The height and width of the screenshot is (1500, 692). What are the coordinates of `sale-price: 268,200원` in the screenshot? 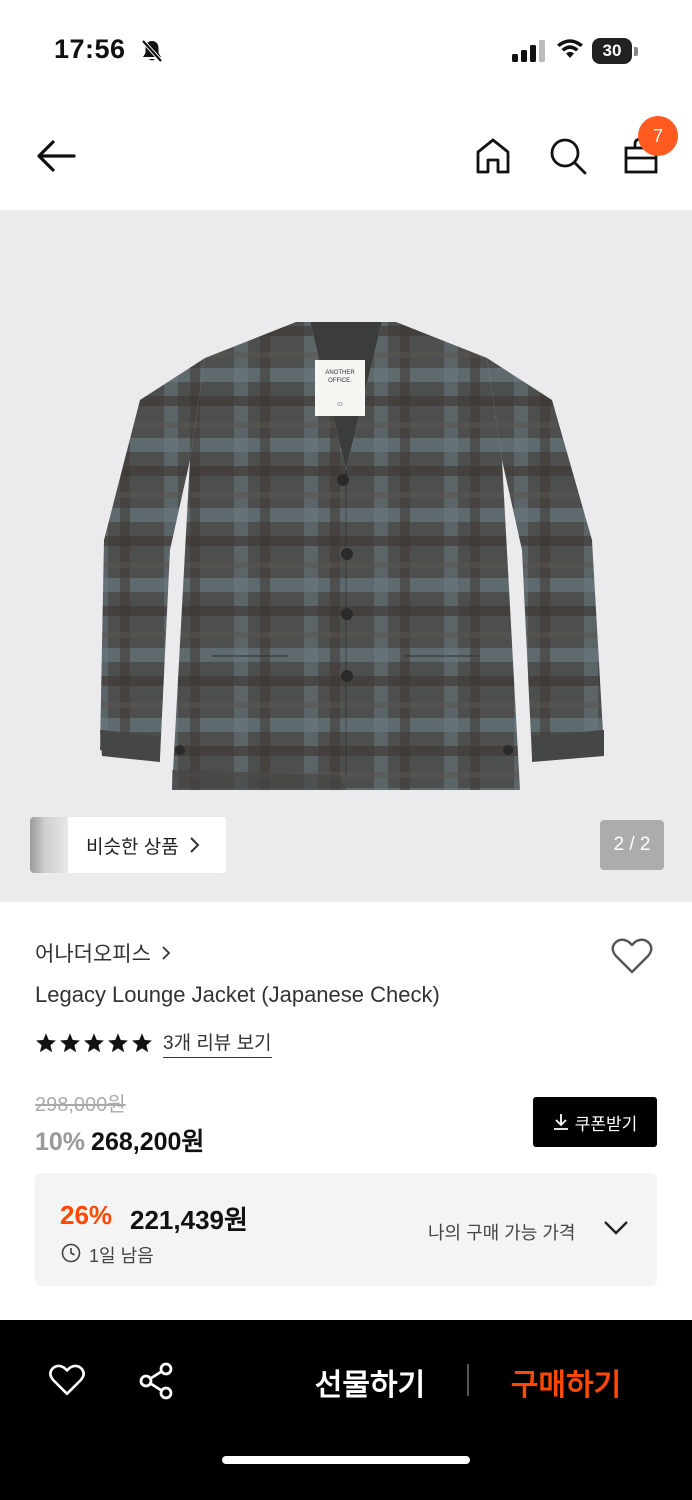 It's located at (148, 1142).